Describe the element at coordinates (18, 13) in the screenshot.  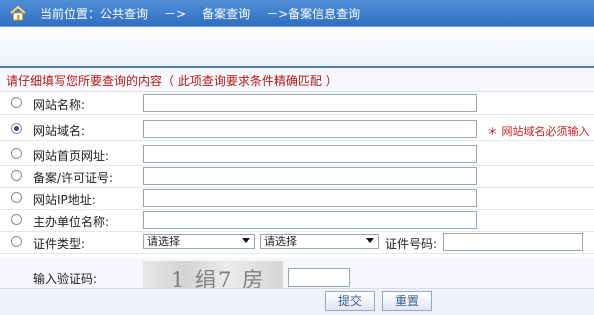
I see `home-icon` at that location.